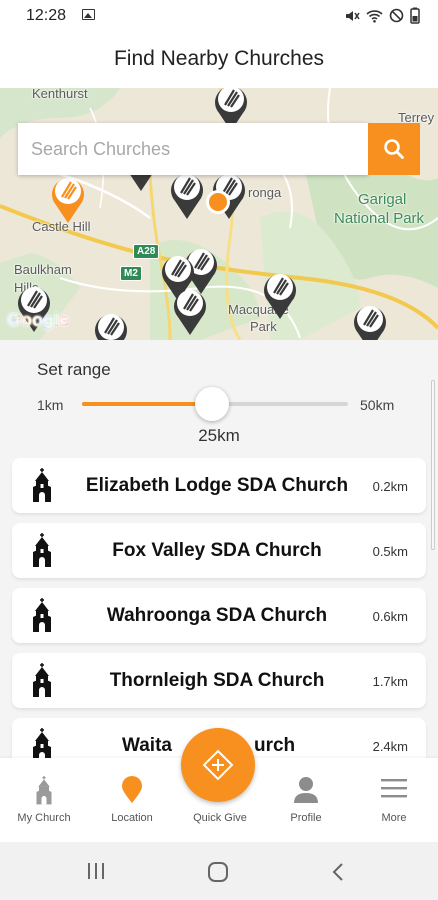  What do you see at coordinates (274, 745) in the screenshot?
I see `church-name-tail: urch` at bounding box center [274, 745].